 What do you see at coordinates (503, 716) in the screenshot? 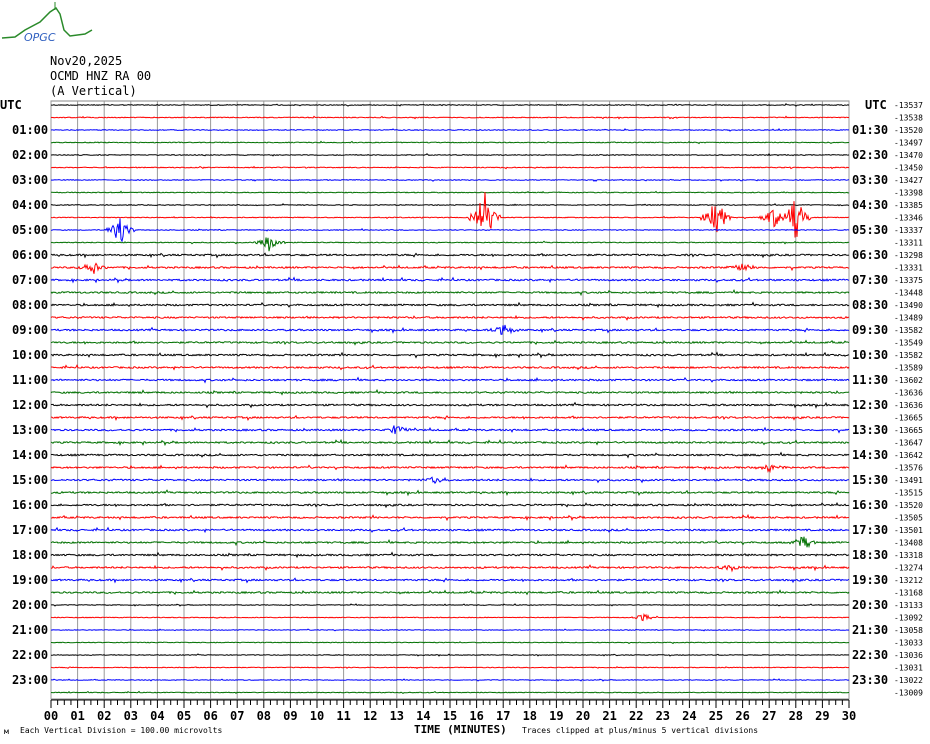
I see `x-tick-label: 17` at bounding box center [503, 716].